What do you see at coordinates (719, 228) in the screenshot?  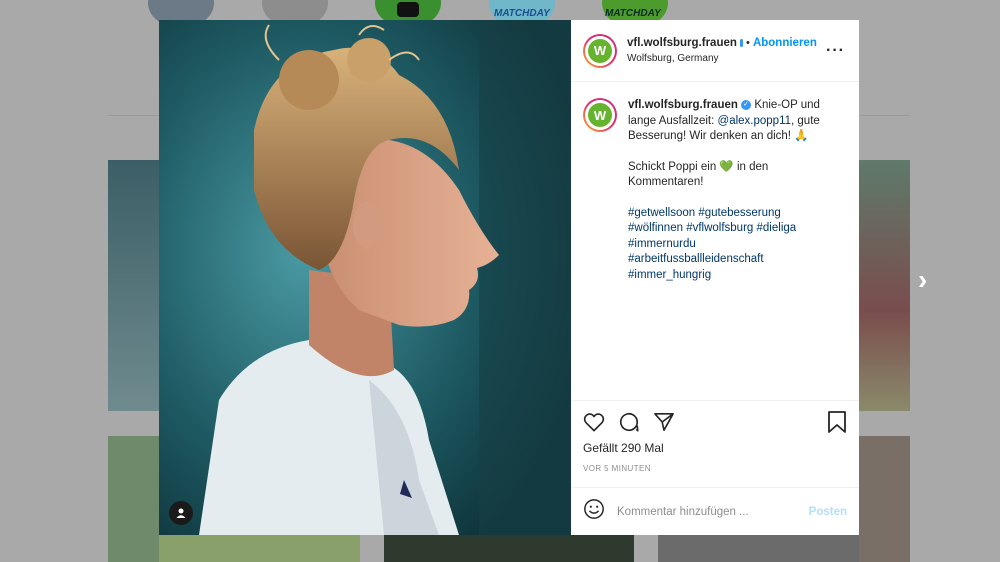 I see `hashtag-link: #vflwolfsburg` at bounding box center [719, 228].